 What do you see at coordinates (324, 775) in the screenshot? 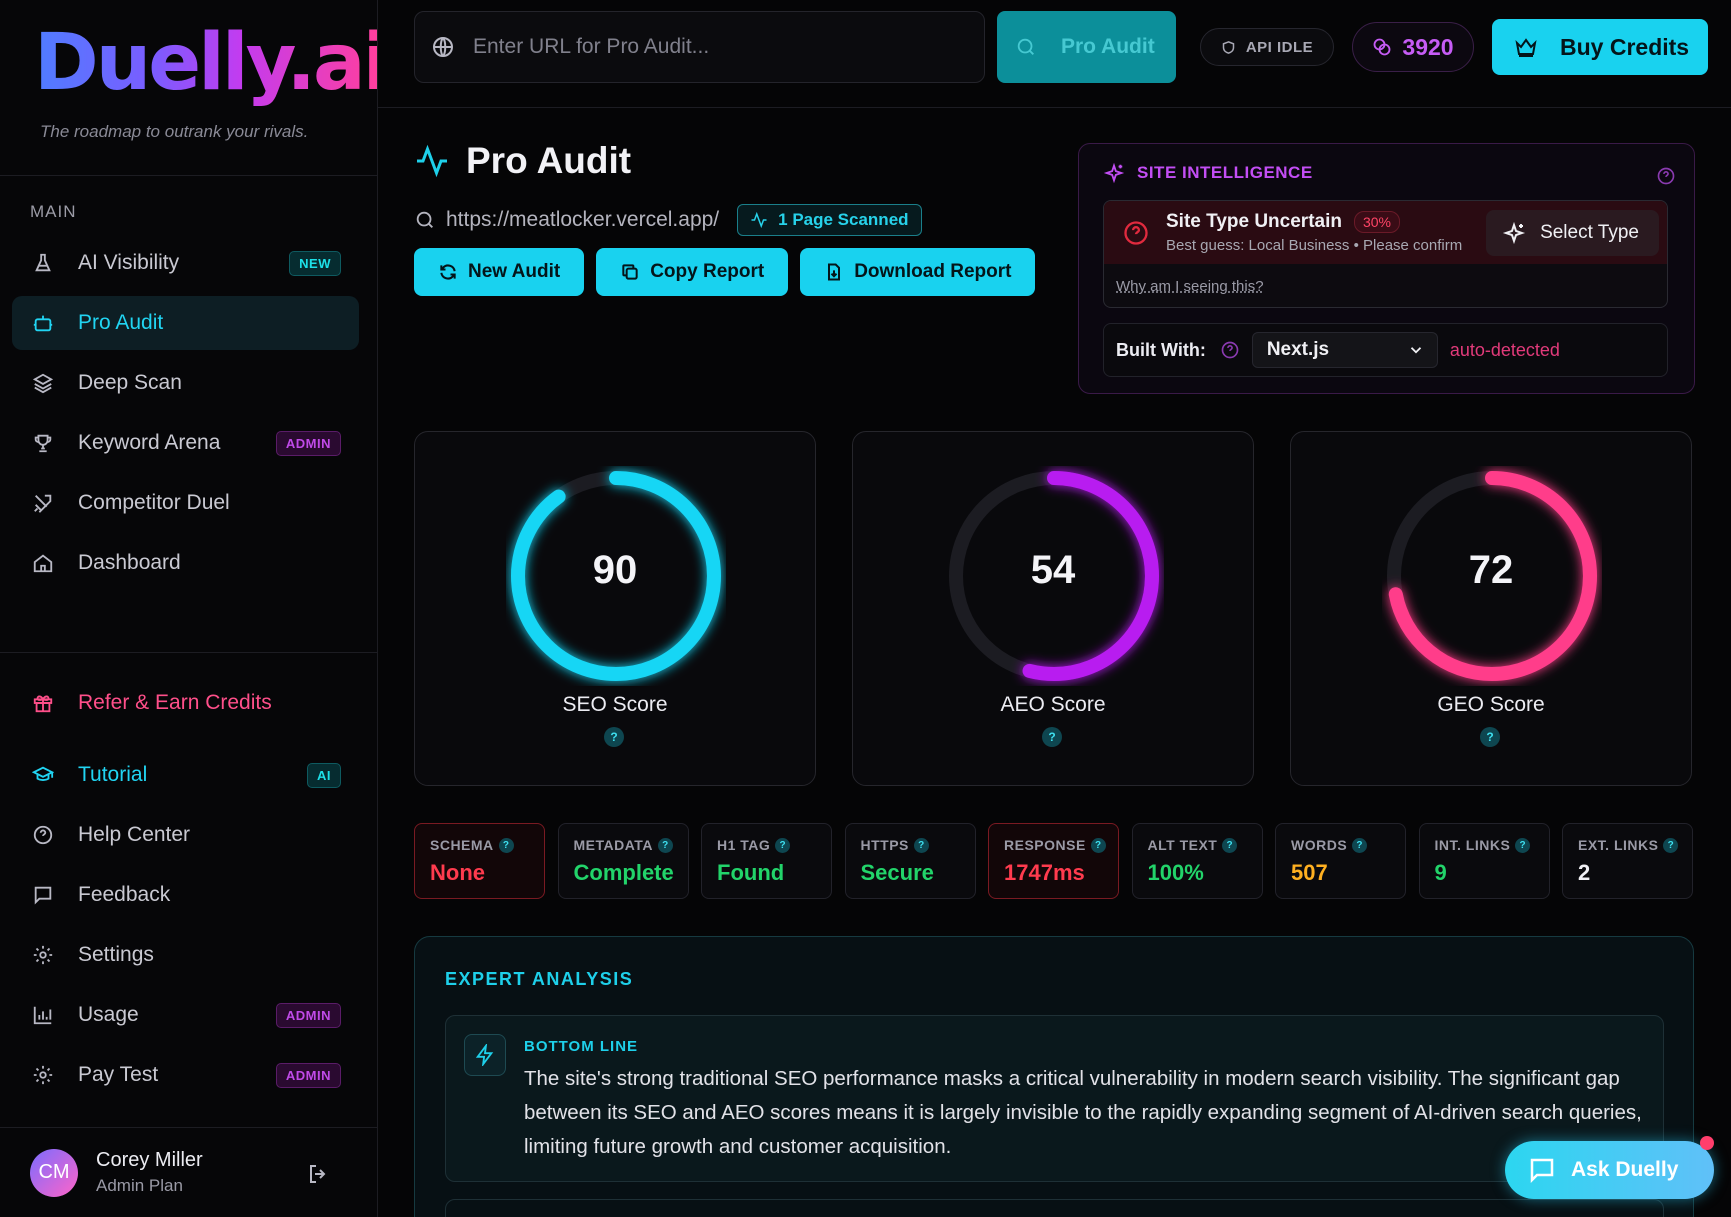
I see `ai-badge: AI` at bounding box center [324, 775].